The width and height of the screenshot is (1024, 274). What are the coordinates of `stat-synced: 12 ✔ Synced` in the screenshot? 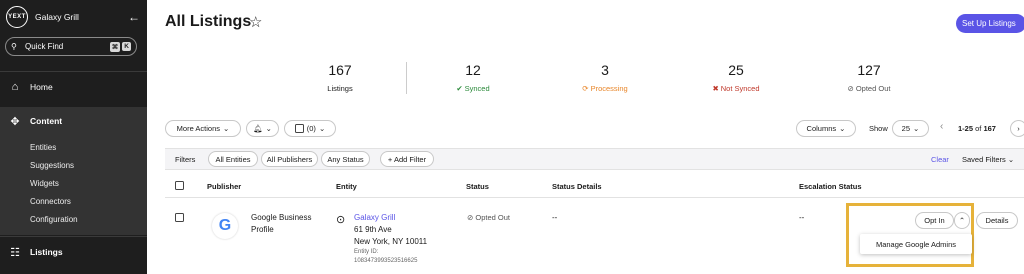 It's located at (473, 77).